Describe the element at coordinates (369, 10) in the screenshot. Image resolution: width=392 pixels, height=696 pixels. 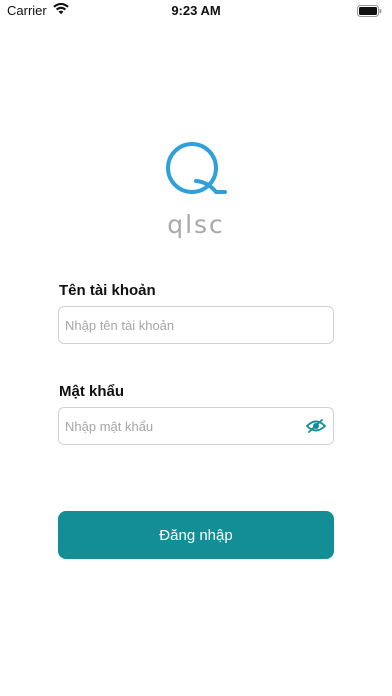
I see `battery-icon` at that location.